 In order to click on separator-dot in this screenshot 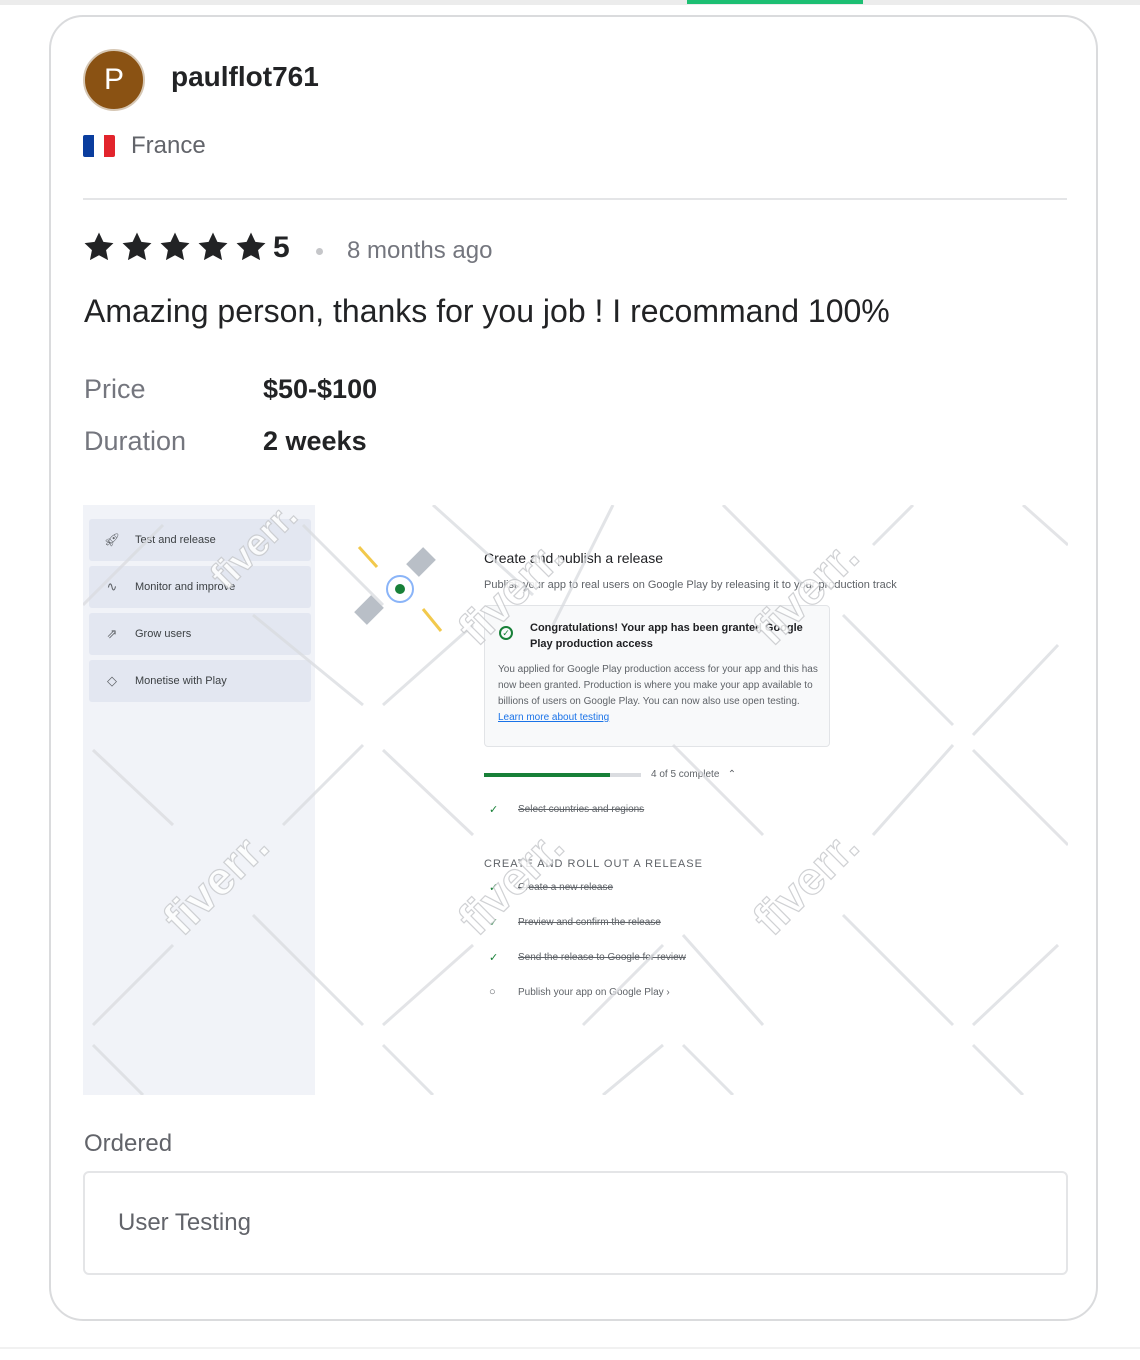, I will do `click(319, 251)`.